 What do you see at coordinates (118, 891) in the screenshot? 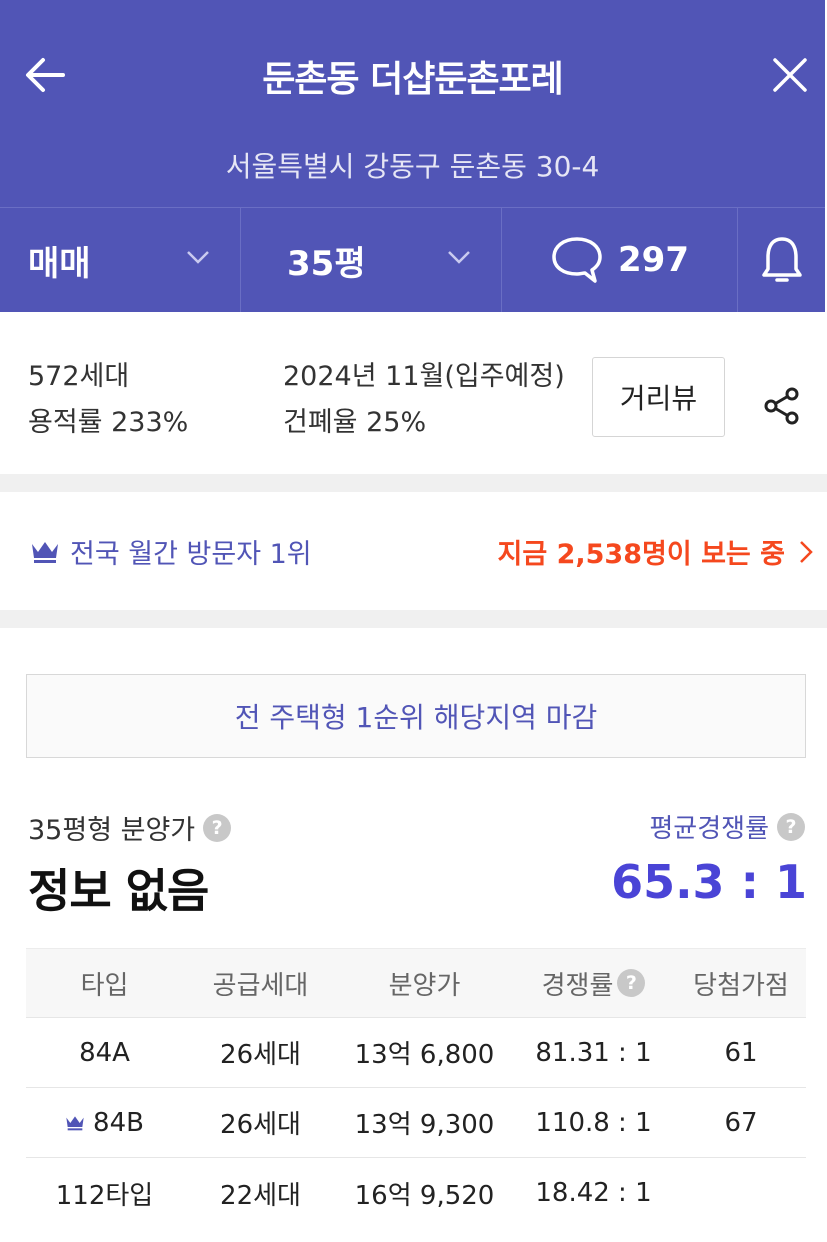
I see `price-value: 정보 없음` at bounding box center [118, 891].